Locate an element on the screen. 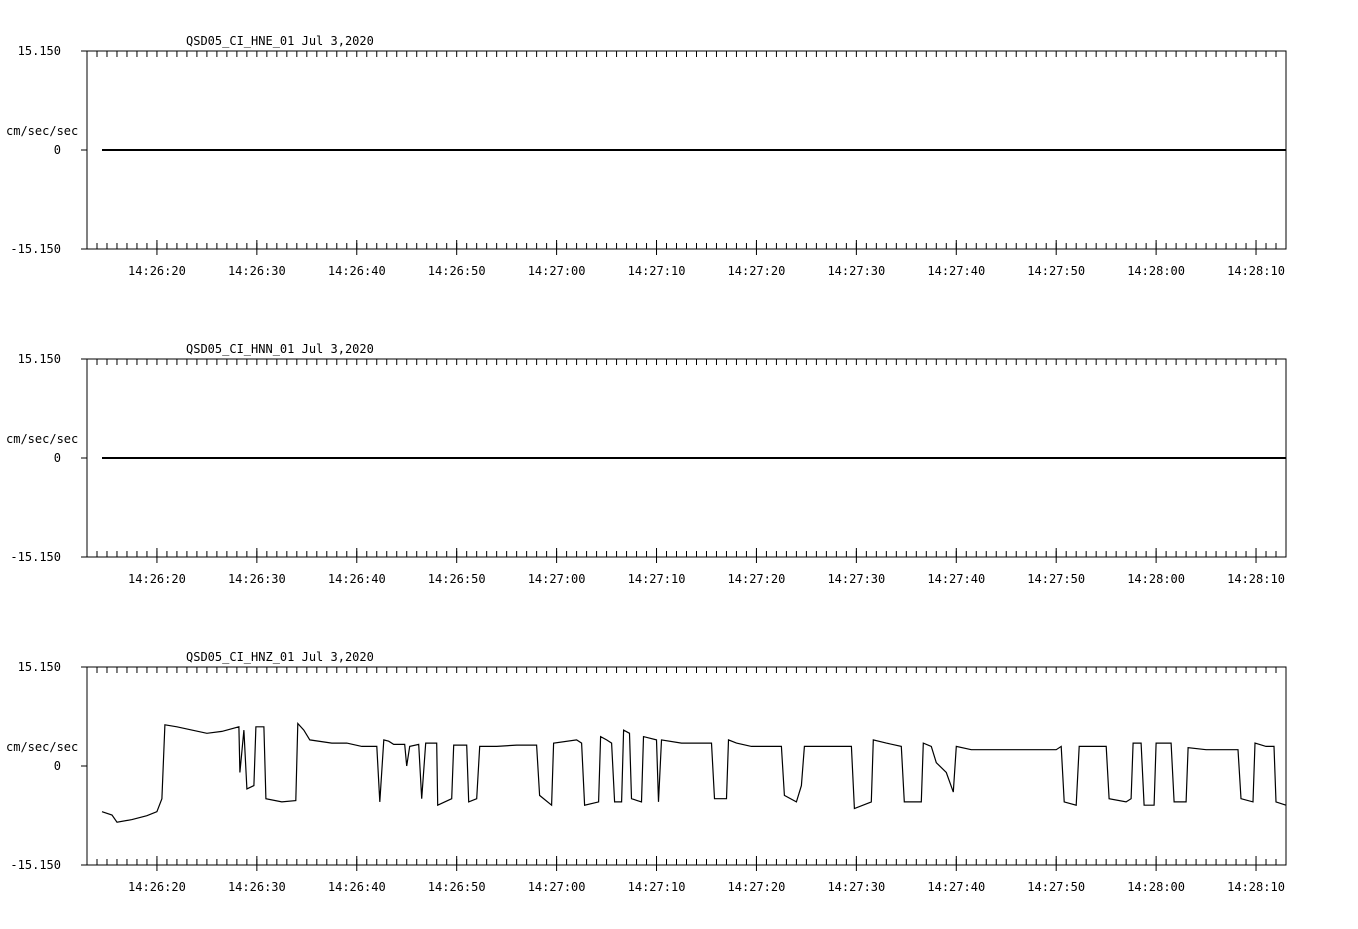 The image size is (1358, 929). waveform-trace is located at coordinates (694, 772).